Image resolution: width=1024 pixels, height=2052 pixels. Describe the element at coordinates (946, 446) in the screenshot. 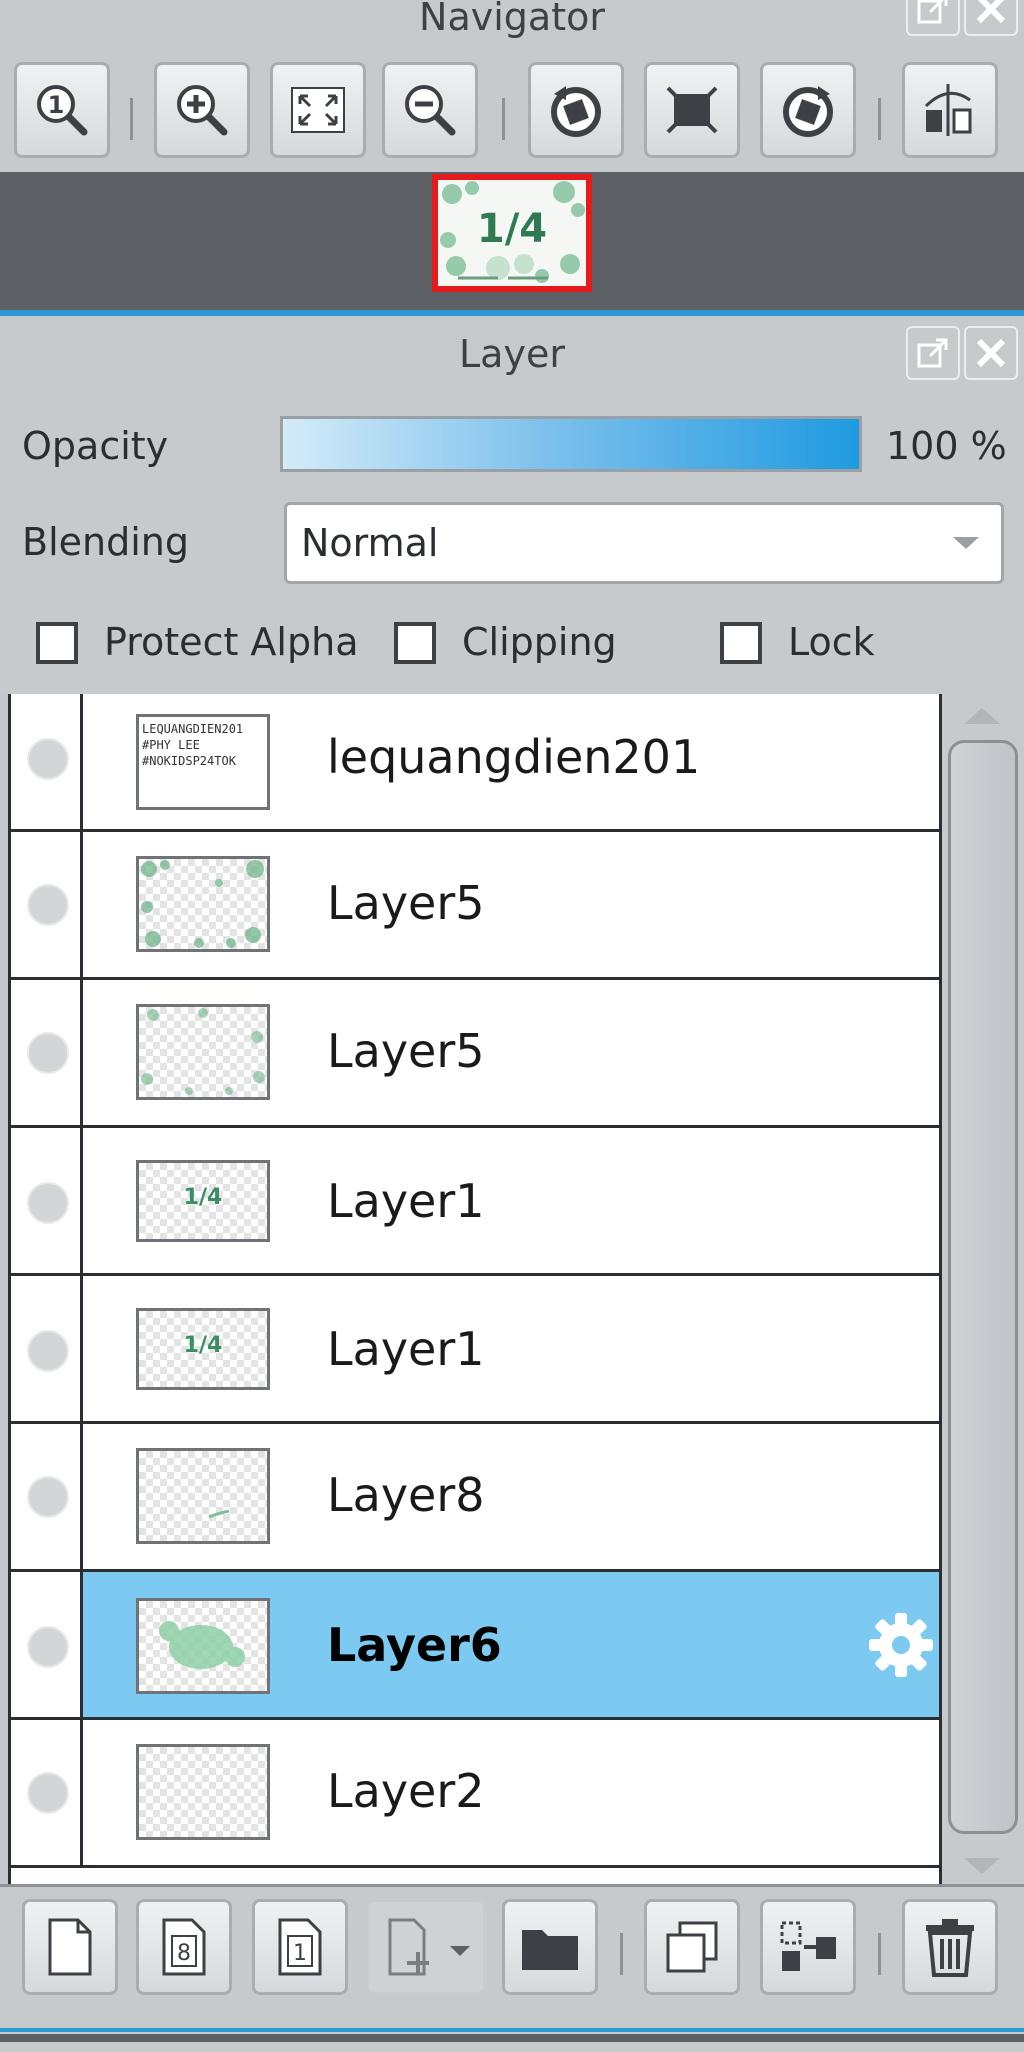

I see `opacity-value: 100 %` at that location.